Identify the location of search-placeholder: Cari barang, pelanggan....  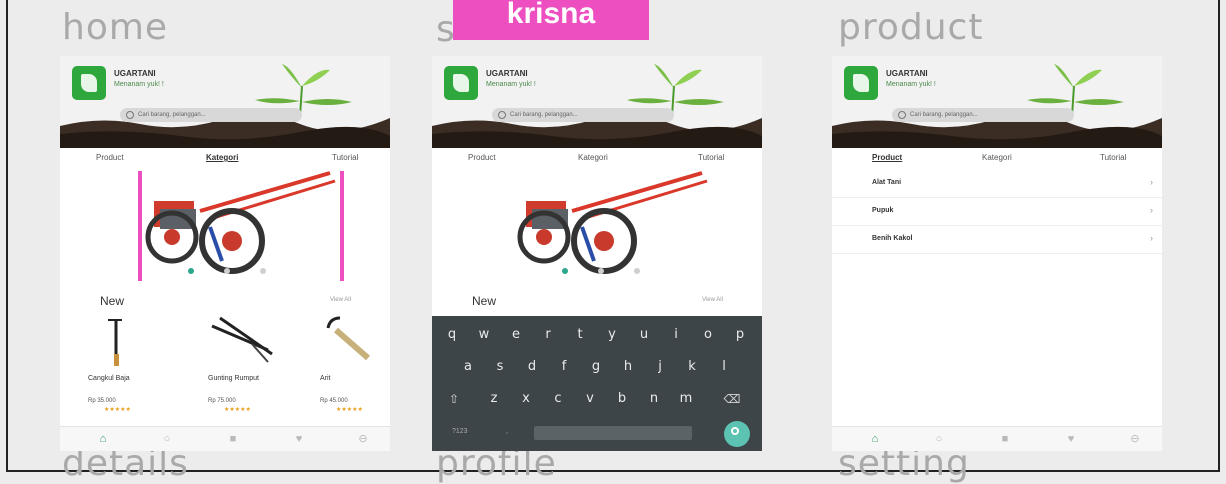
(944, 115).